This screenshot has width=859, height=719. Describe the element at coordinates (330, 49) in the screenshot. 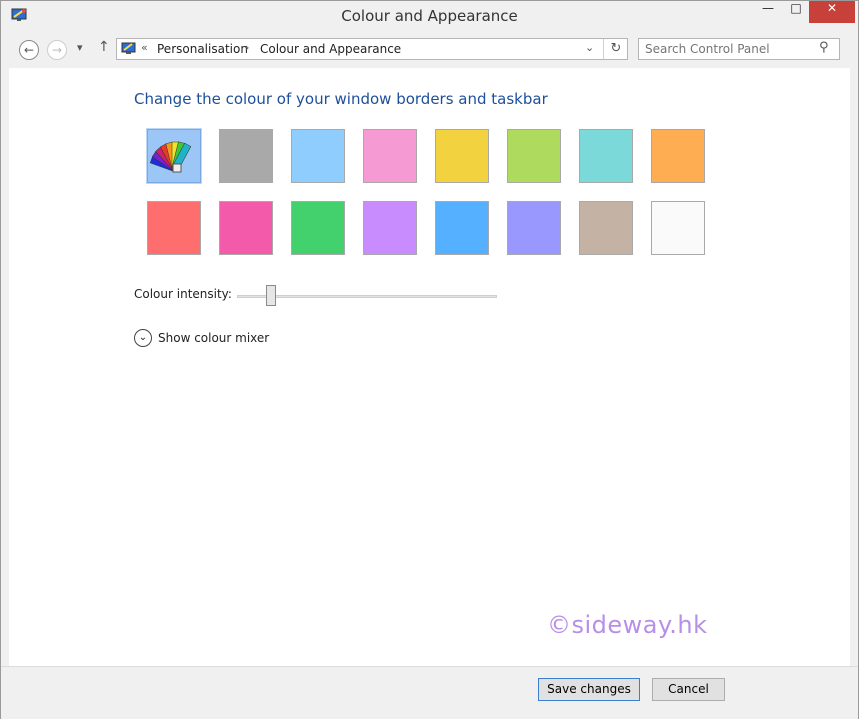

I see `breadcrumb-colour-and-appearance: Colour and Appearance` at that location.